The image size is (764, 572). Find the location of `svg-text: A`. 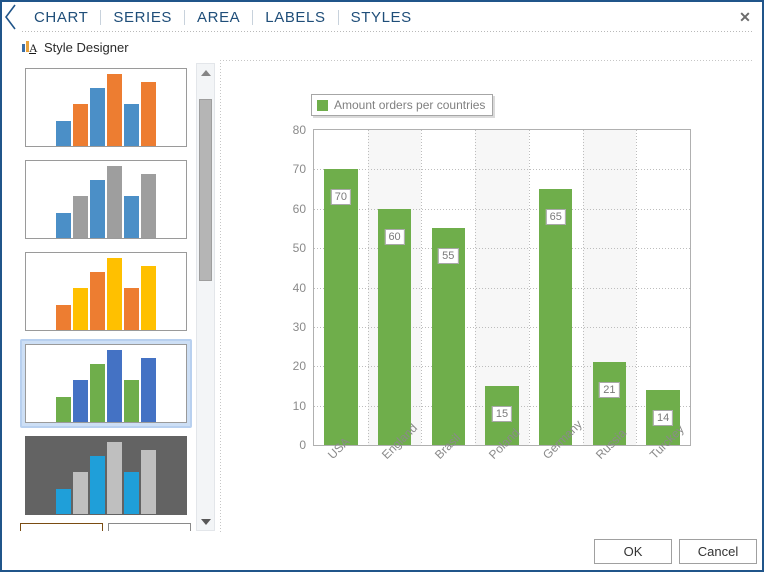

svg-text: A is located at coordinates (33, 48).